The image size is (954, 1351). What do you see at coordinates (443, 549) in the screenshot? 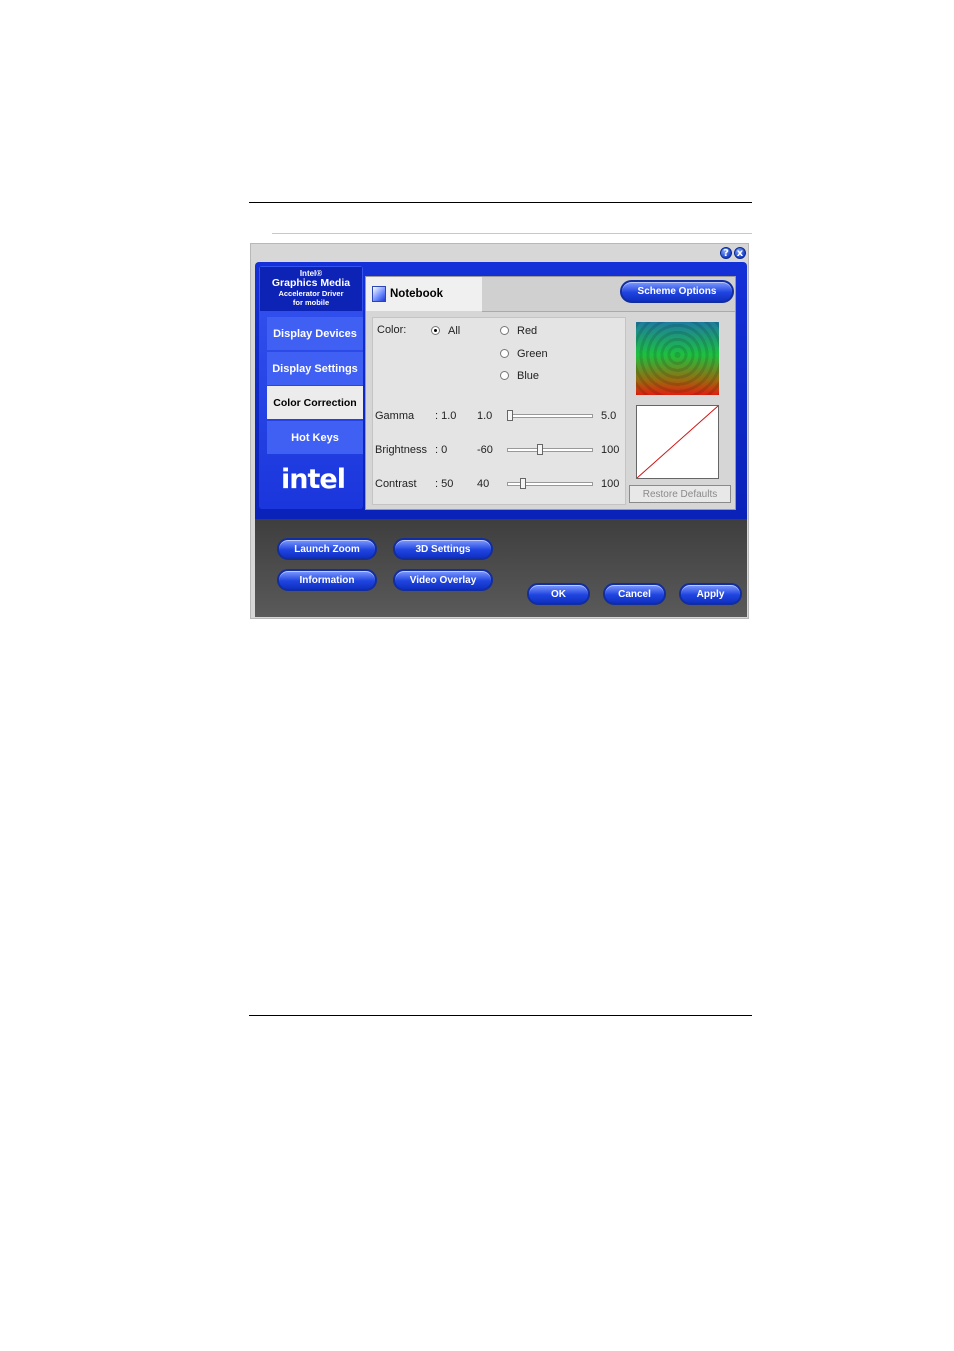
I see `3d-settings-button: 3D Settings` at bounding box center [443, 549].